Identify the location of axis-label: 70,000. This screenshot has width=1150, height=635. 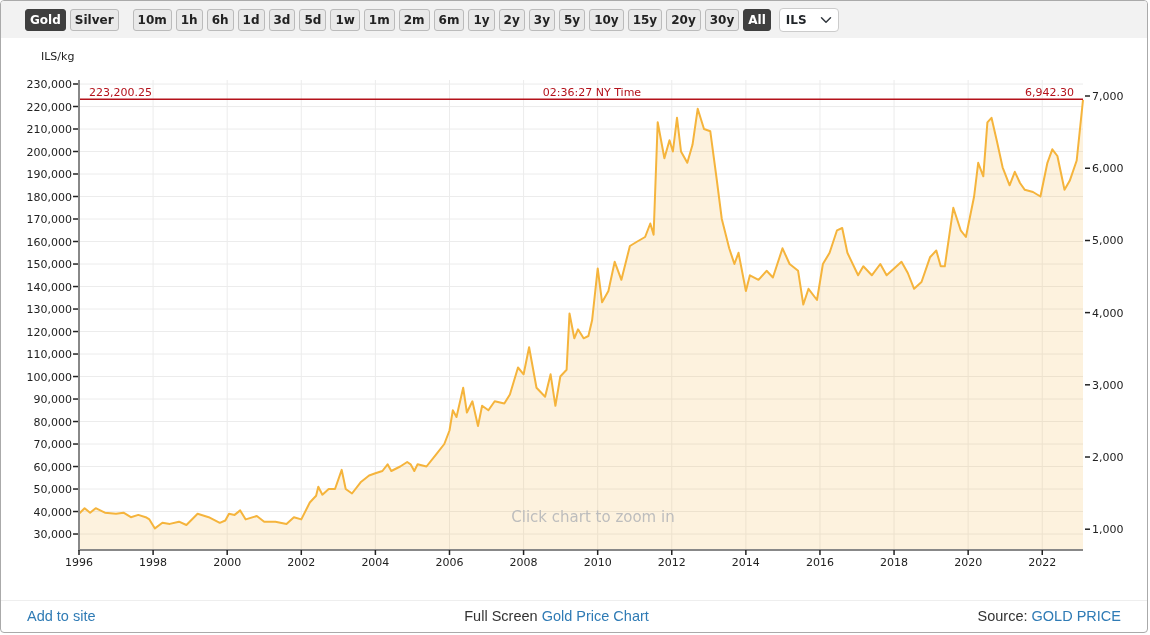
(52, 445).